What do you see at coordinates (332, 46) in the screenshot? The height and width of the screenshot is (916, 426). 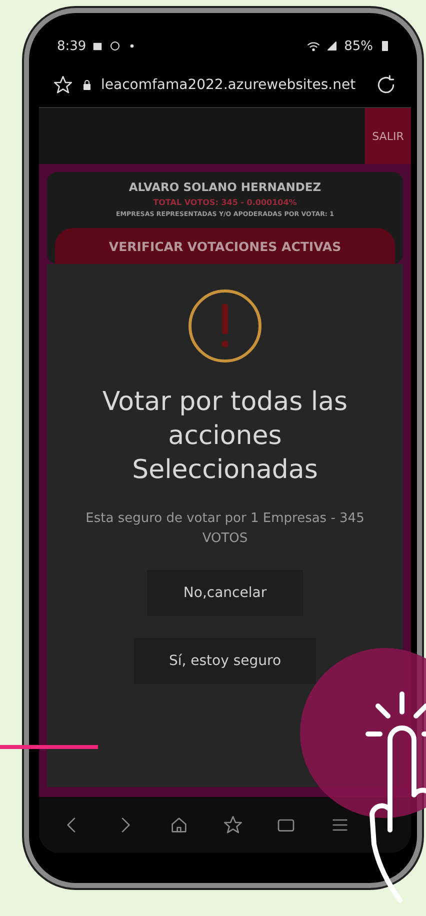 I see `signal-icon` at bounding box center [332, 46].